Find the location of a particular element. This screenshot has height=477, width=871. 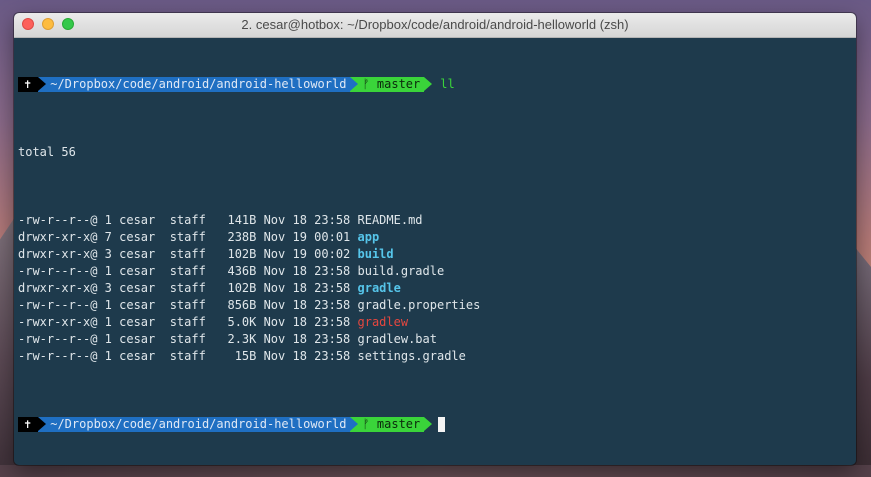

file-name: gradle.properties is located at coordinates (419, 305).